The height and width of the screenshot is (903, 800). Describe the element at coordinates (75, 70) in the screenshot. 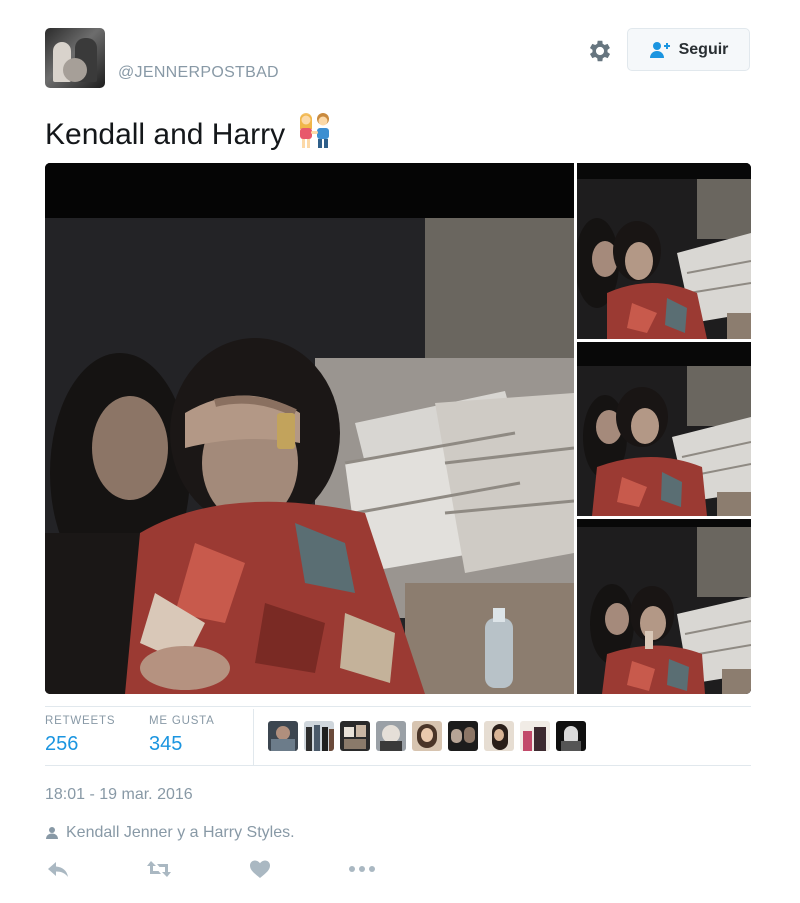

I see `avatar-figure` at that location.